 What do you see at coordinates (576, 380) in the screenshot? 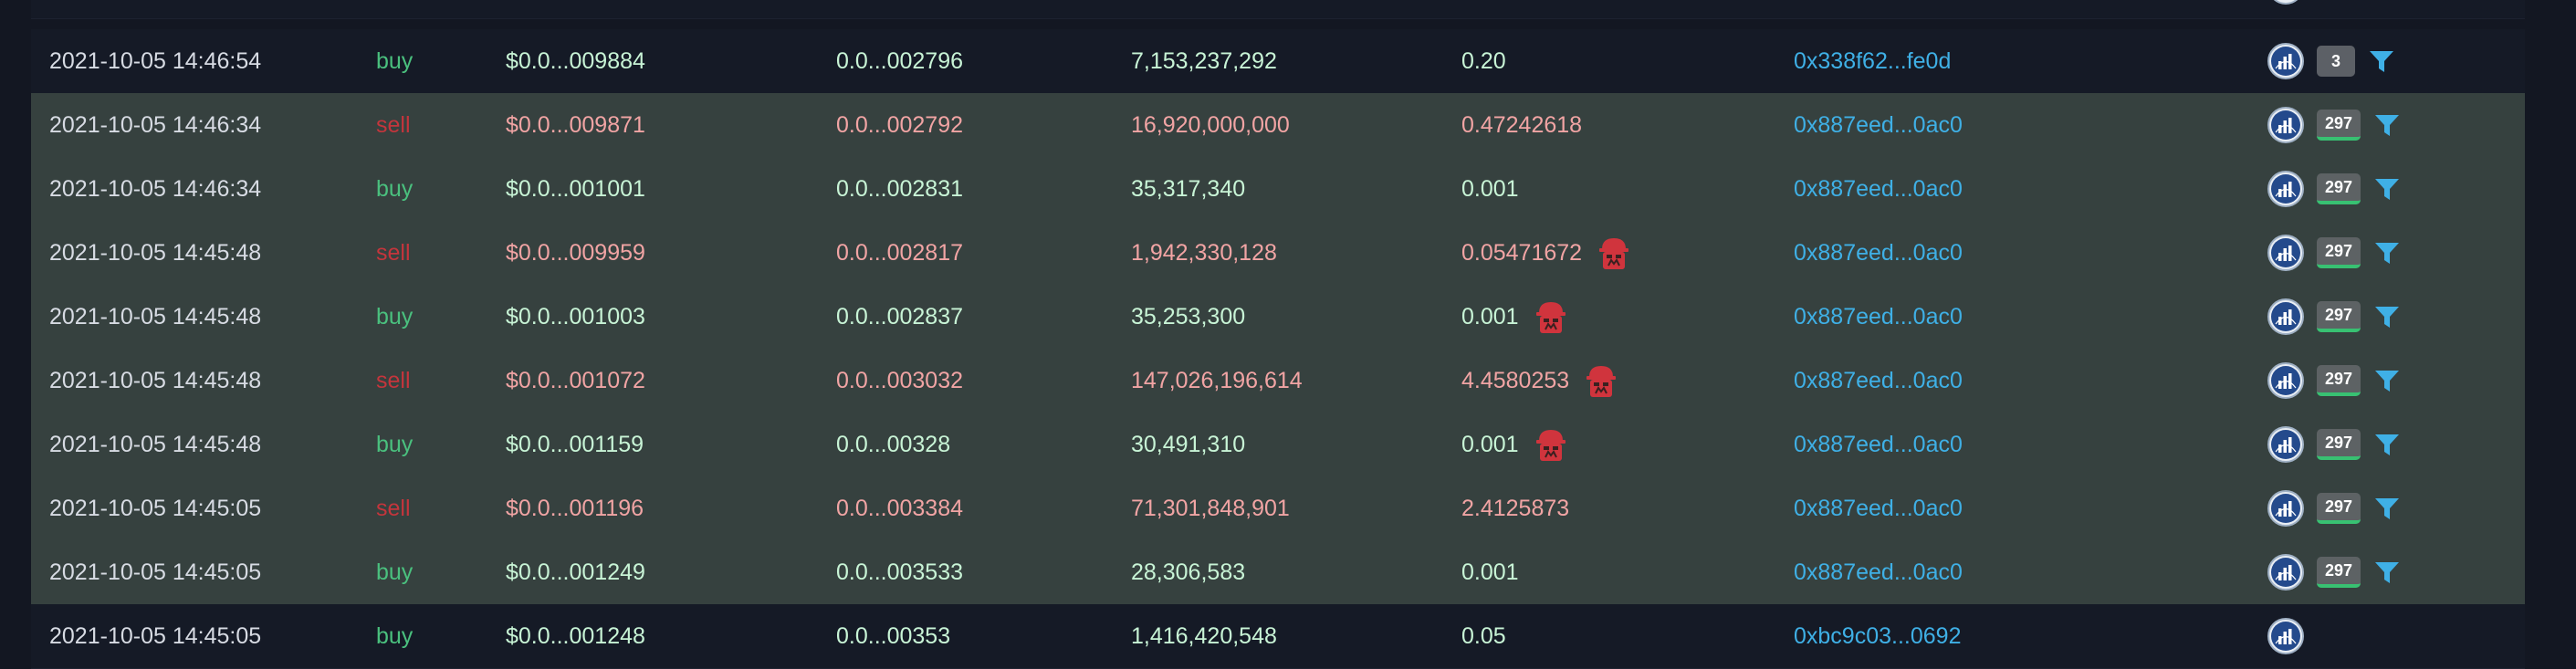
I see `trade-price: $0.0...001072` at bounding box center [576, 380].